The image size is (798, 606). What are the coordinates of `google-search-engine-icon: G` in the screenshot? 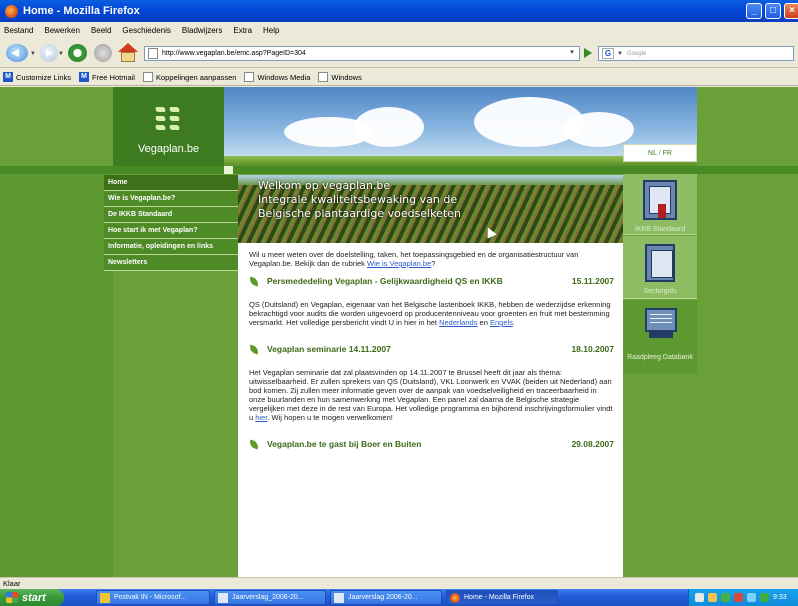 It's located at (608, 53).